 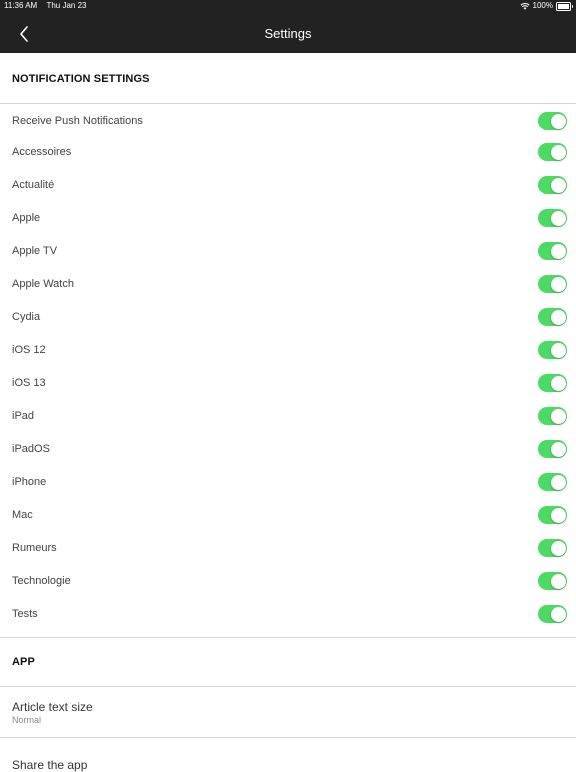 I want to click on notification-row: Rumeurs, so click(x=288, y=548).